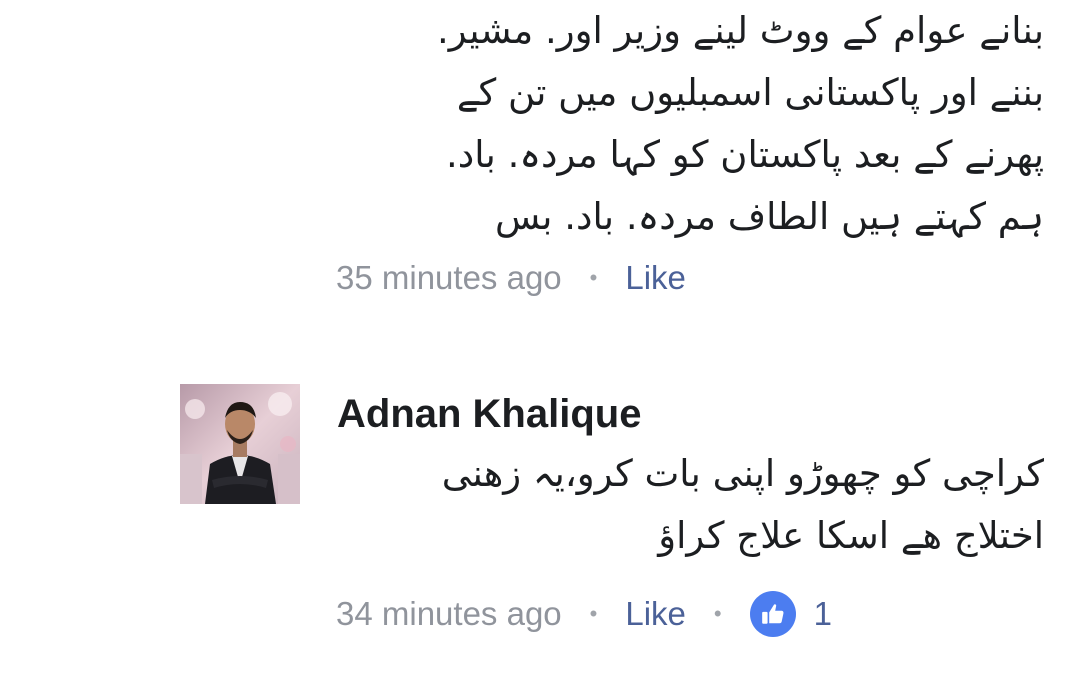 Image resolution: width=1080 pixels, height=681 pixels. What do you see at coordinates (851, 535) in the screenshot?
I see `comment-2-line: اختلاج ھے اسکا علاج کراؤ` at bounding box center [851, 535].